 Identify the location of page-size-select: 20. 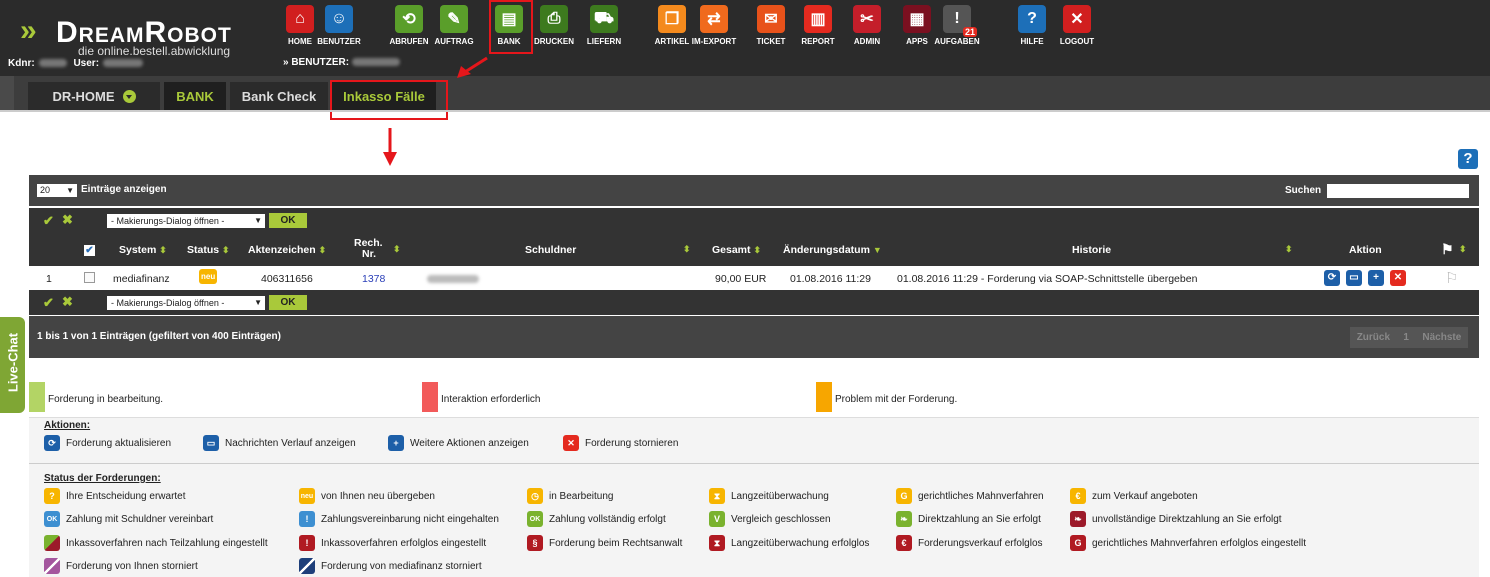
(57, 190).